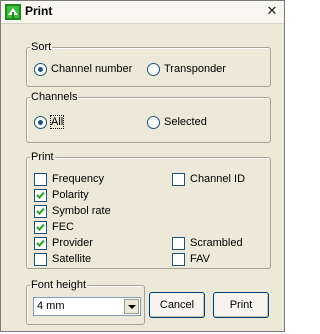  I want to click on channels-all-radio: All, so click(49, 122).